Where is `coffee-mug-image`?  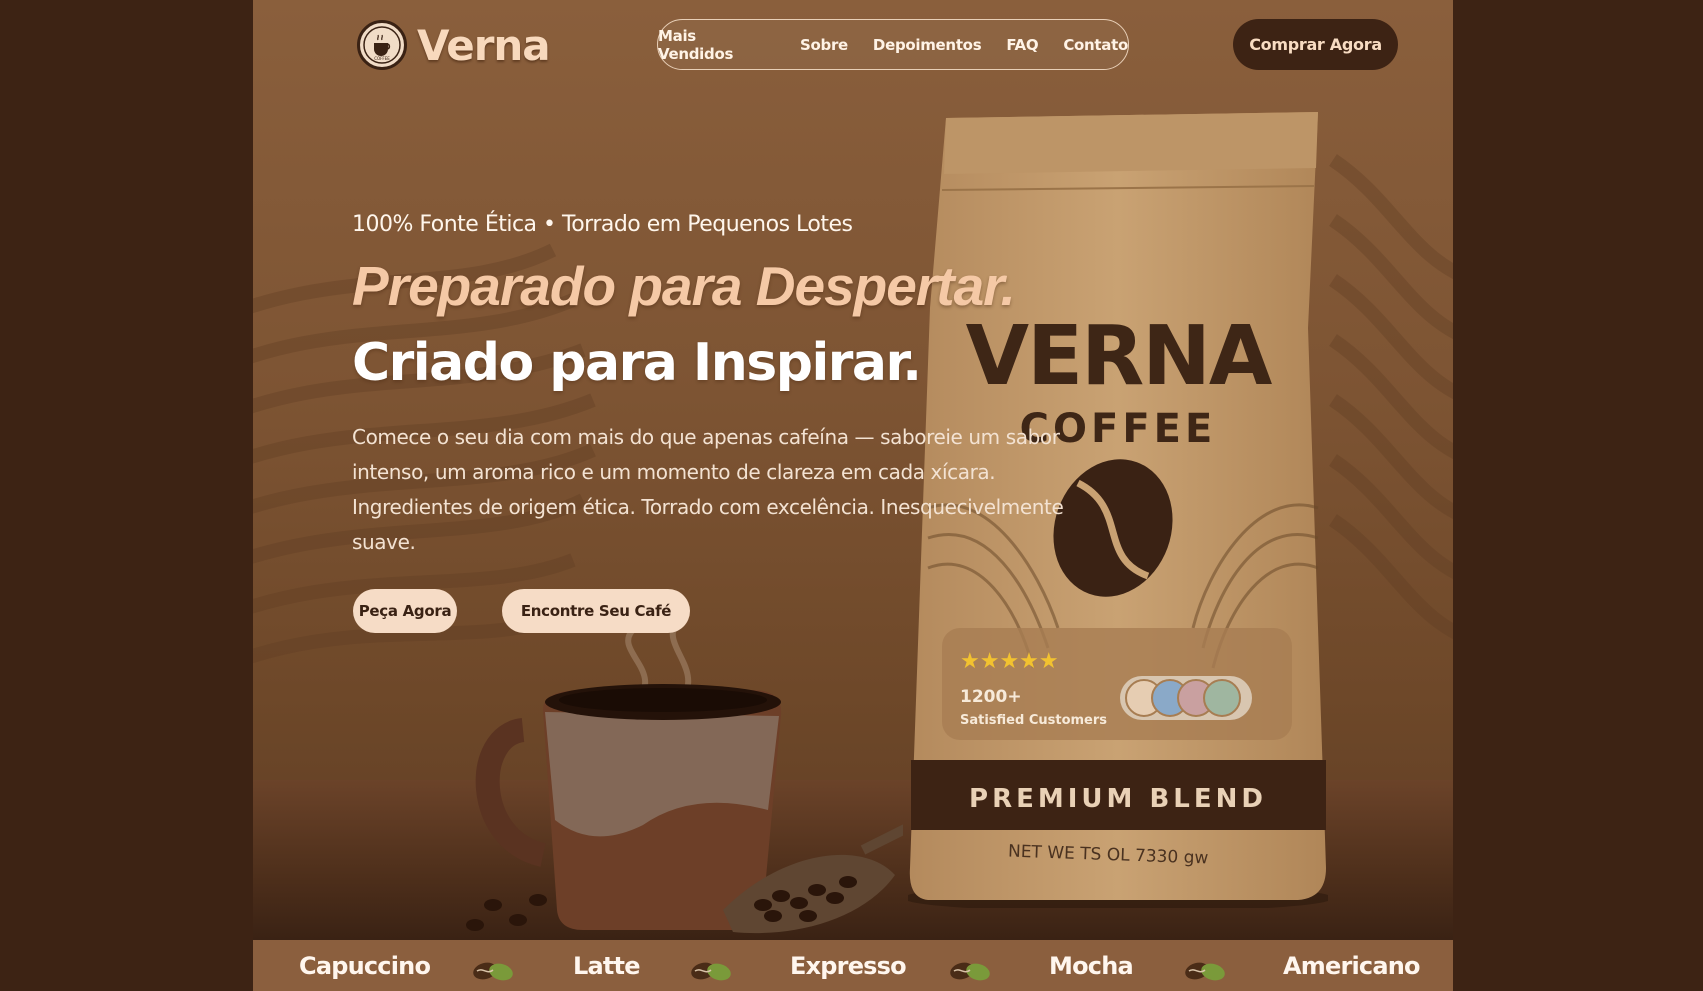 coffee-mug-image is located at coordinates (684, 777).